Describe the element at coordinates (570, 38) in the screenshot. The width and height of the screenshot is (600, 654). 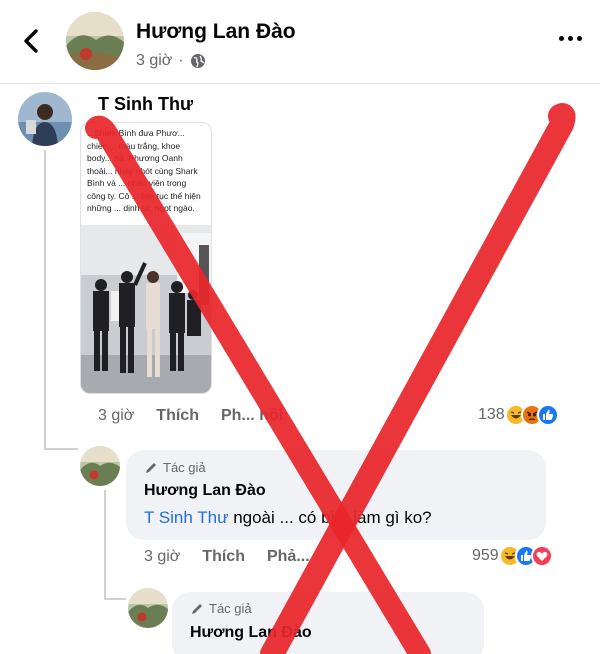
I see `more-options-button` at that location.